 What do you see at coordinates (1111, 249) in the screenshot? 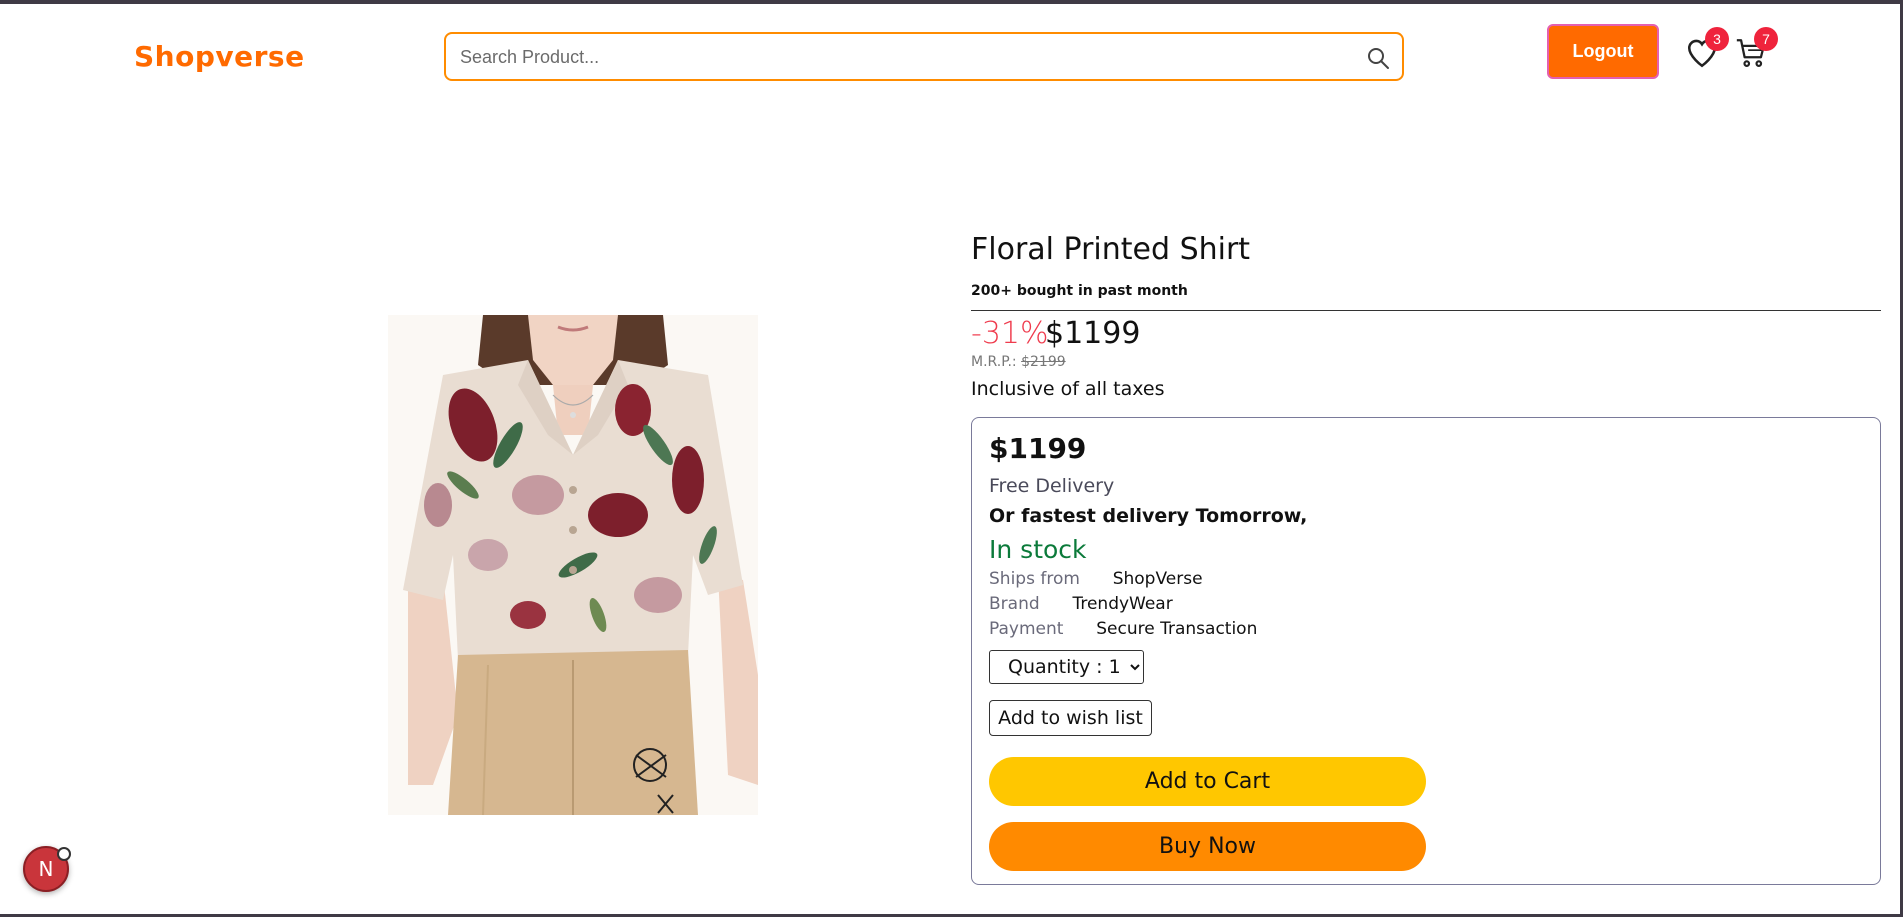
I see `product-title: Floral Printed Shirt` at bounding box center [1111, 249].